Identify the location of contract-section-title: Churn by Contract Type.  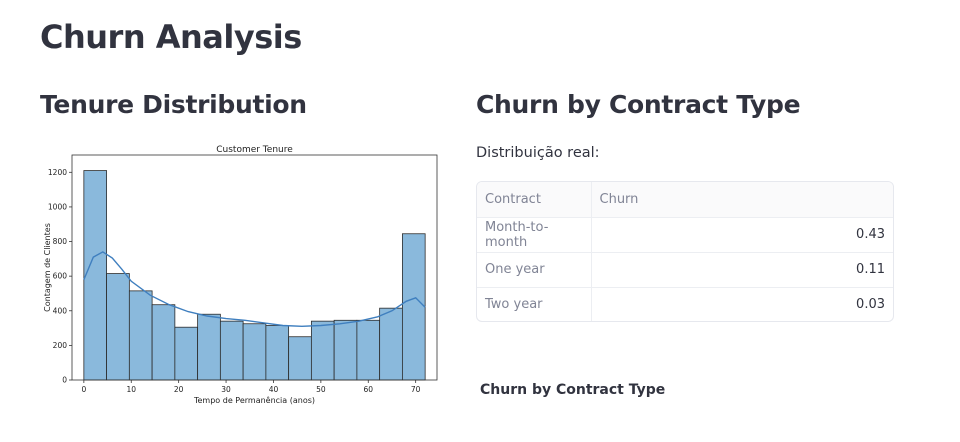
(638, 104).